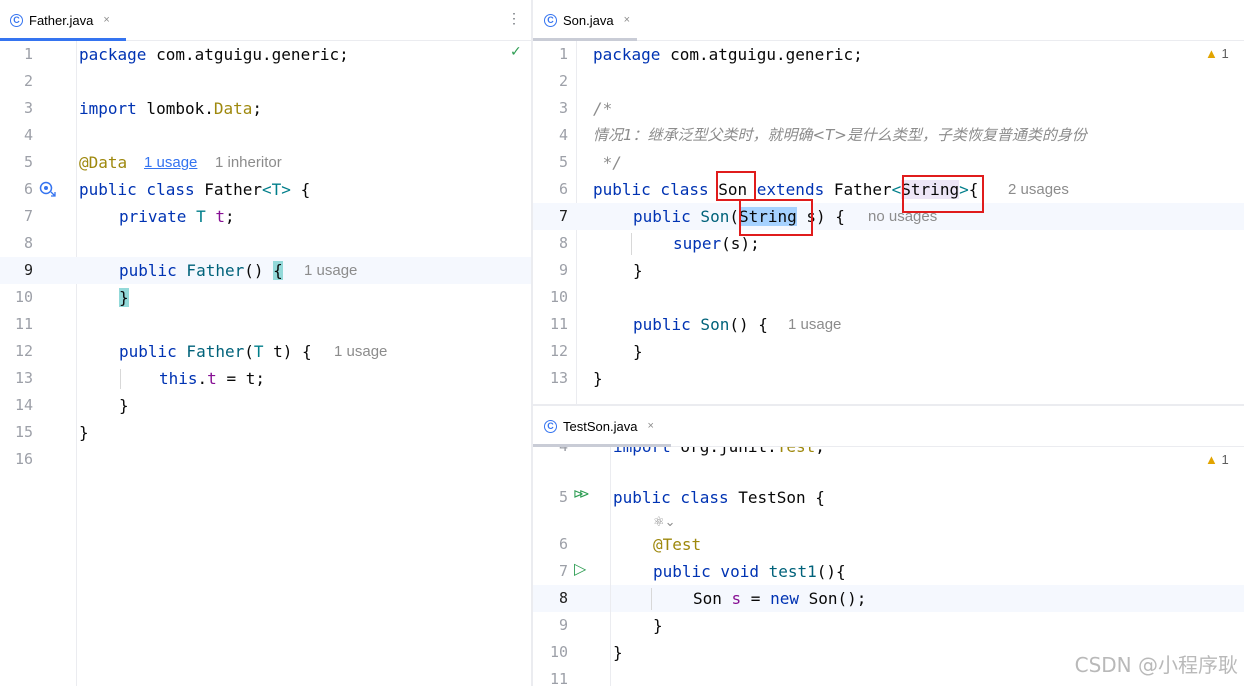  Describe the element at coordinates (47, 189) in the screenshot. I see `implementations-gutter-icon` at that location.